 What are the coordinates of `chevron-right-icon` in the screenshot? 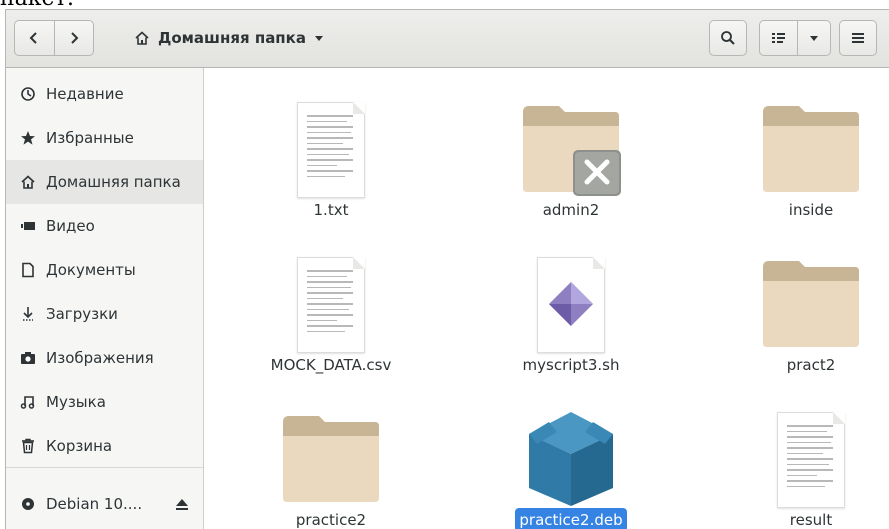 It's located at (75, 38).